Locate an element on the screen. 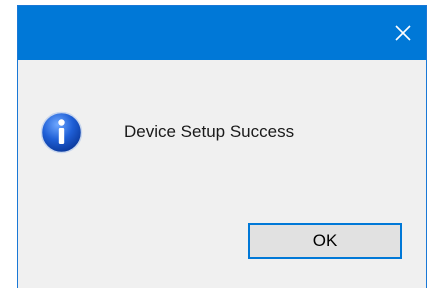 The width and height of the screenshot is (446, 289). close-icon is located at coordinates (403, 33).